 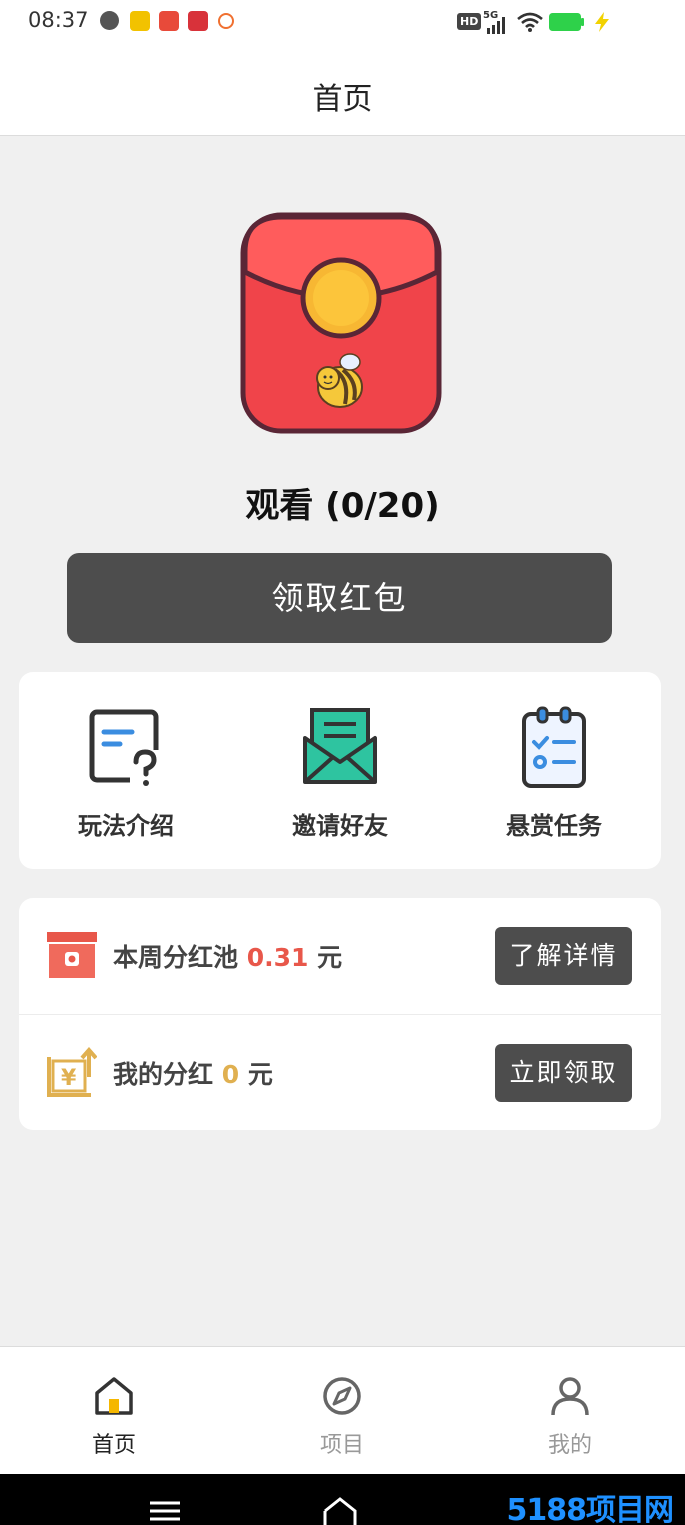 I want to click on bonus-card: 本周分红池 0.31 元 了解详情 ¥ 我的分红 0 元 立即领取, so click(x=340, y=1014).